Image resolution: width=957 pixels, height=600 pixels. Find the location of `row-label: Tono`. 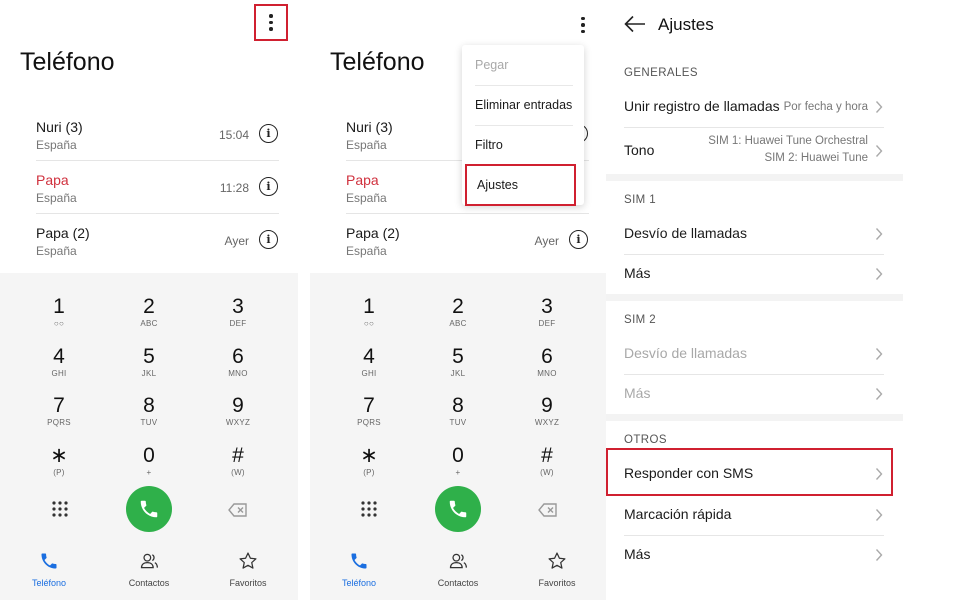

row-label: Tono is located at coordinates (639, 150).